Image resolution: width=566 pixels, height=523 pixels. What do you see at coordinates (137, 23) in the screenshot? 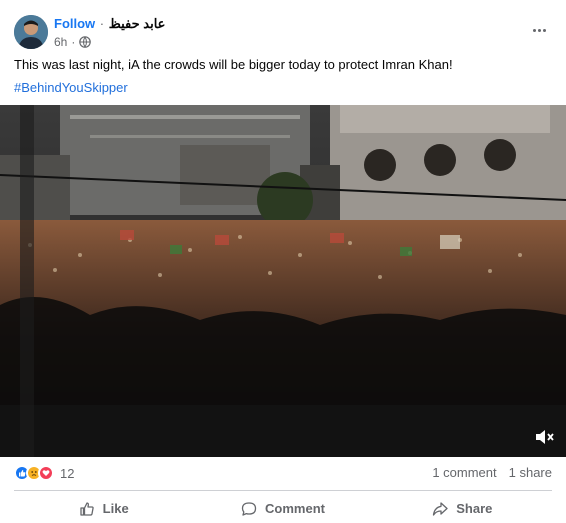
I see `author-name: عابد حفيظ` at bounding box center [137, 23].